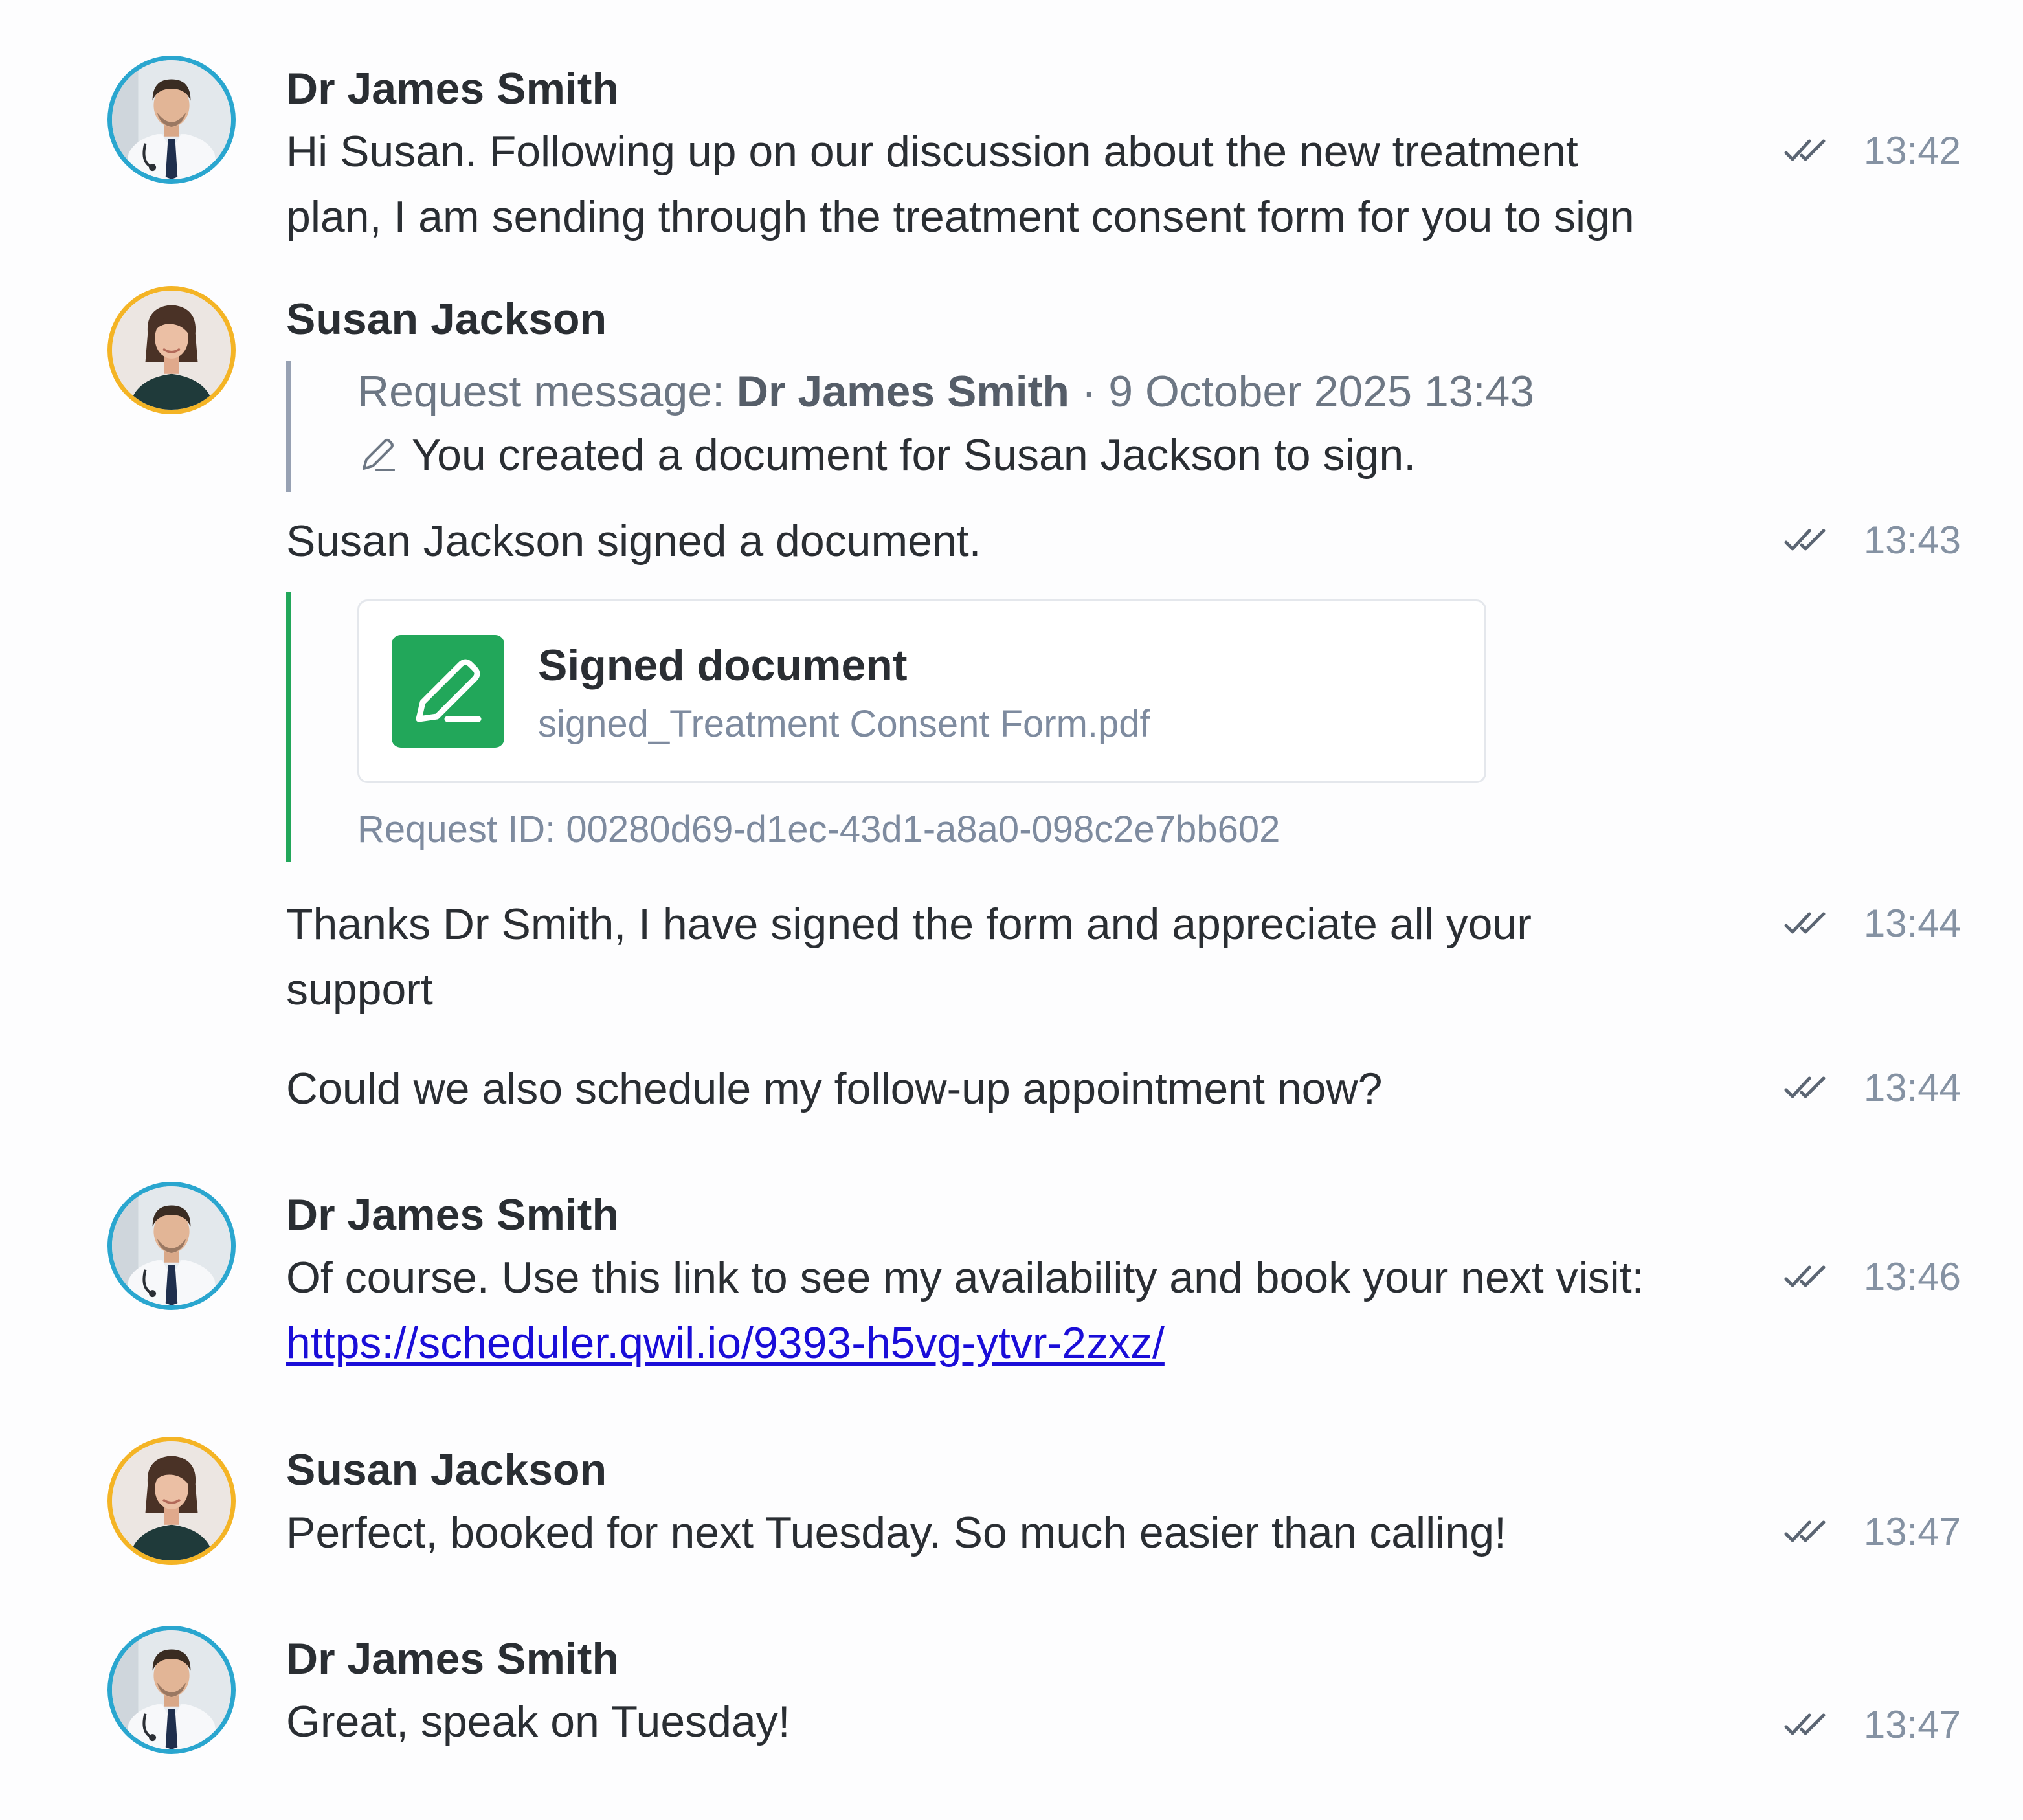 The width and height of the screenshot is (2023, 1820). I want to click on signed-document-icon, so click(448, 691).